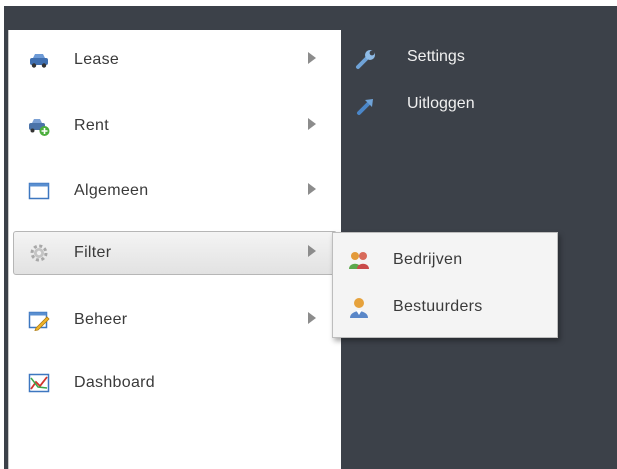  Describe the element at coordinates (114, 382) in the screenshot. I see `menu-label-dashboard: Dashboard` at that location.